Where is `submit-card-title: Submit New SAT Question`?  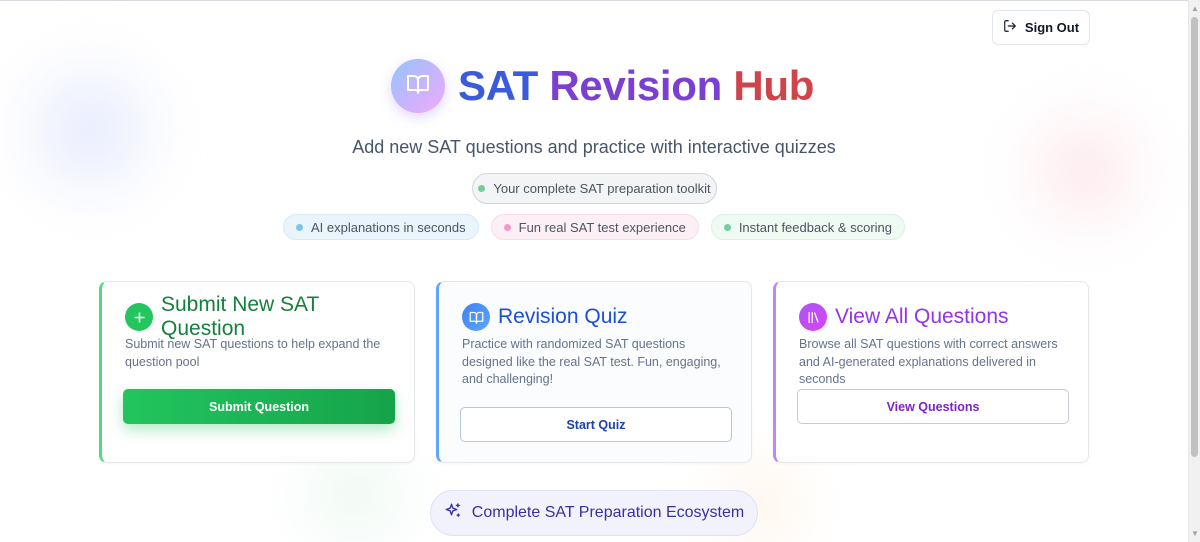
submit-card-title: Submit New SAT Question is located at coordinates (240, 316).